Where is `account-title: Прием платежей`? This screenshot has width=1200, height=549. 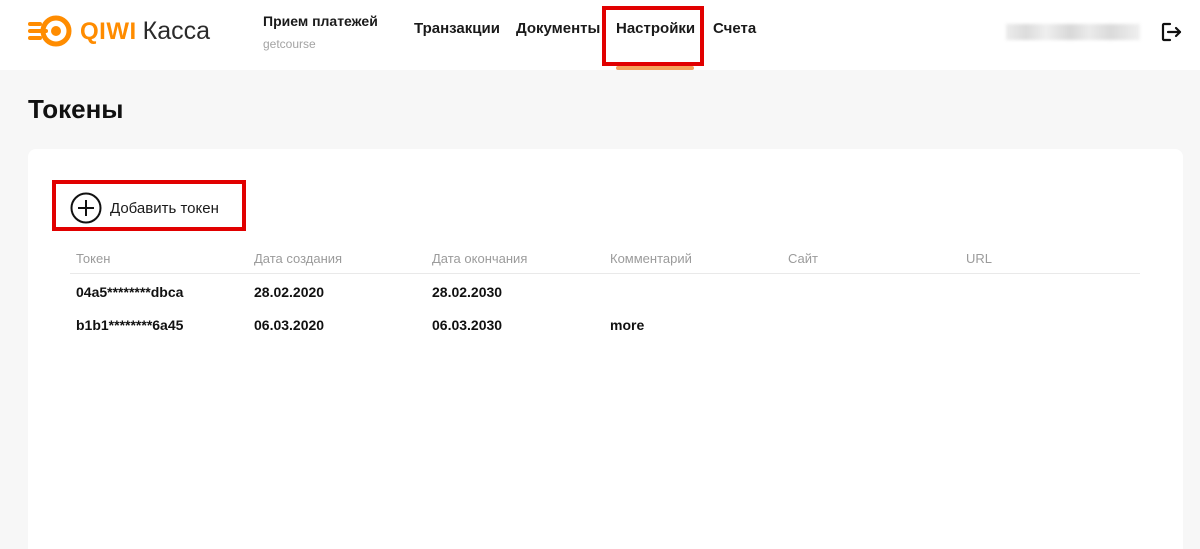 account-title: Прием платежей is located at coordinates (320, 21).